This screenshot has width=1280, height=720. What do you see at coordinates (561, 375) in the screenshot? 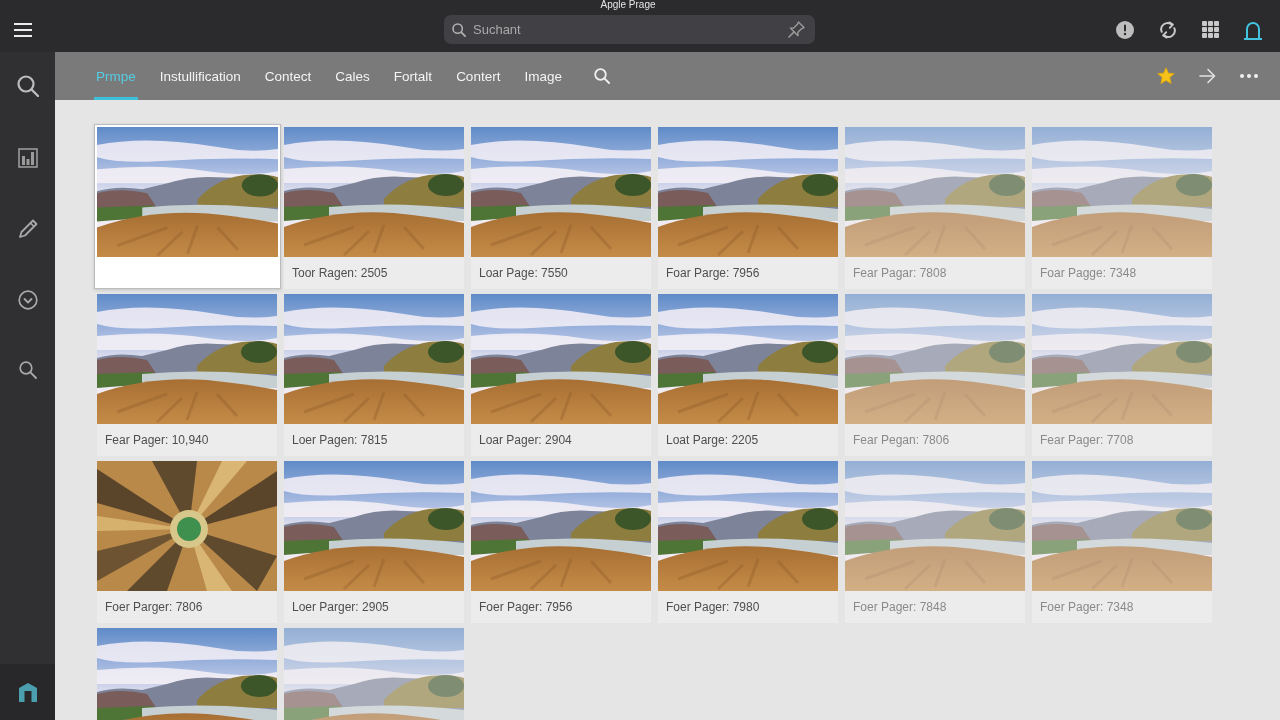
I see `image-card: Loar Pager: 2904` at bounding box center [561, 375].